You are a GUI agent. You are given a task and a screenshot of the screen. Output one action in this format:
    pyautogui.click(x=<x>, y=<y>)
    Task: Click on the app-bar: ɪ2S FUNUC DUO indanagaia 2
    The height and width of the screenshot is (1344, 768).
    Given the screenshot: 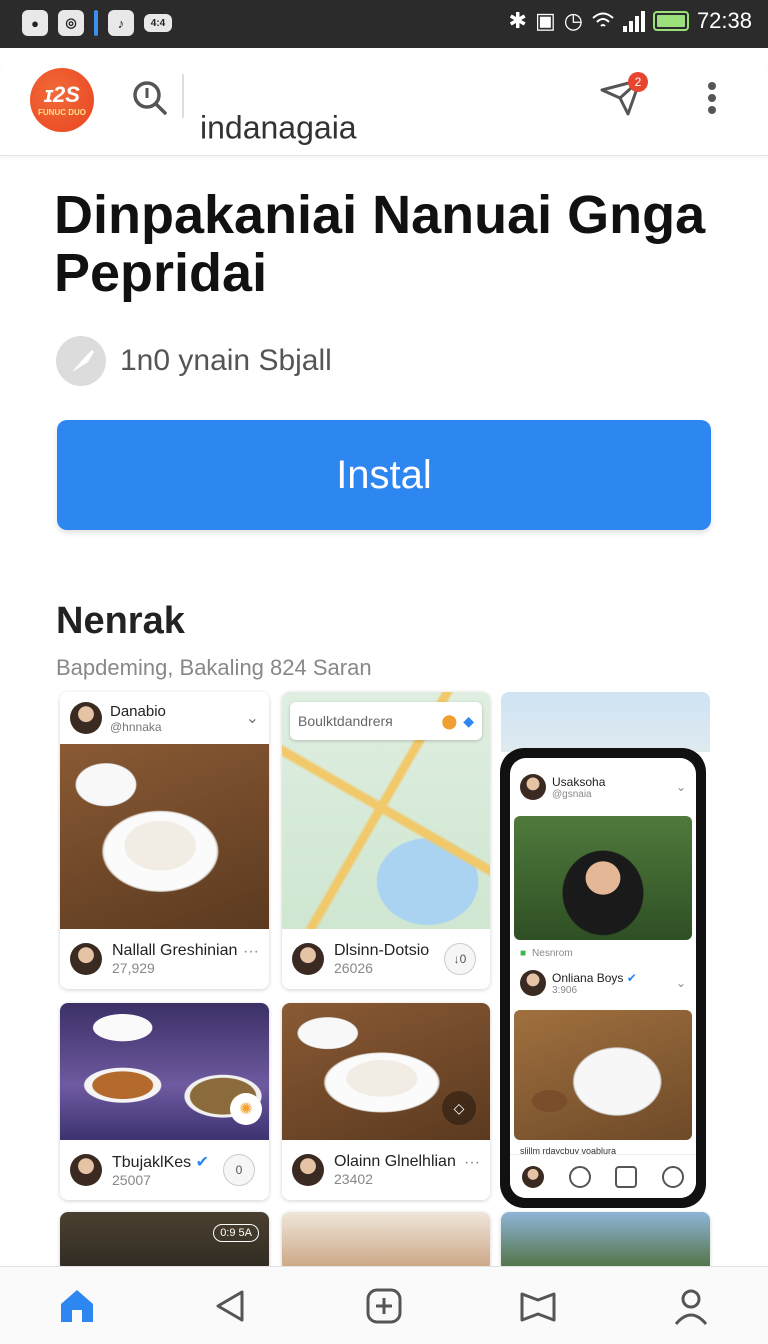 What is the action you would take?
    pyautogui.click(x=384, y=102)
    